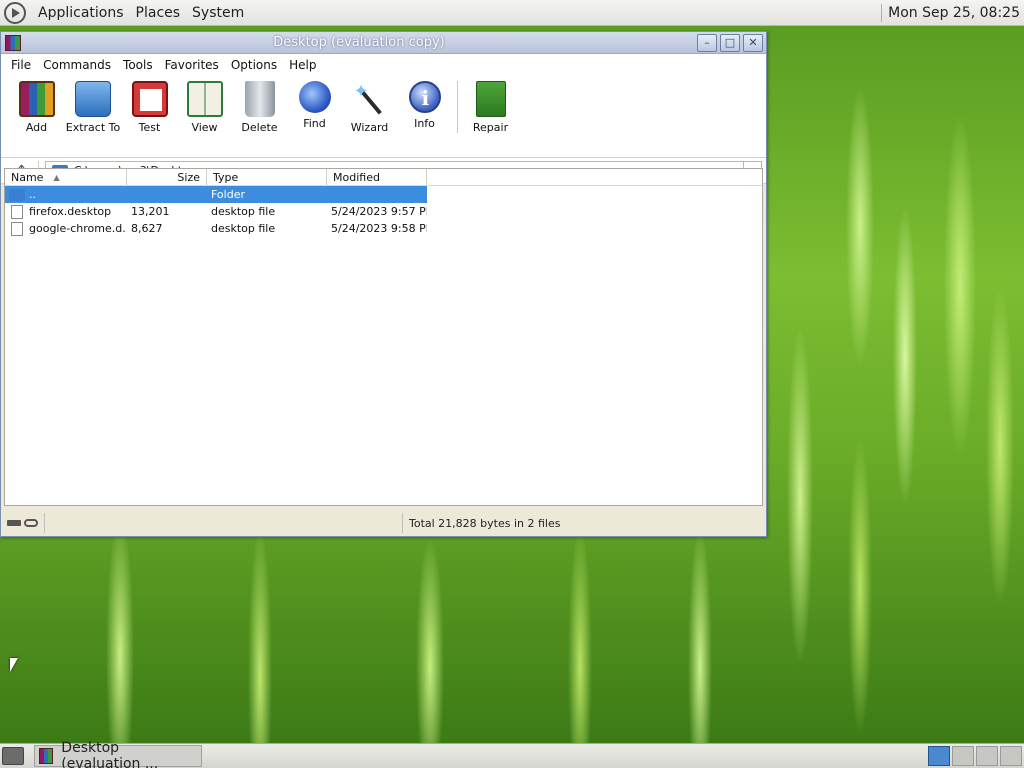  I want to click on distro-logo-icon, so click(15, 12).